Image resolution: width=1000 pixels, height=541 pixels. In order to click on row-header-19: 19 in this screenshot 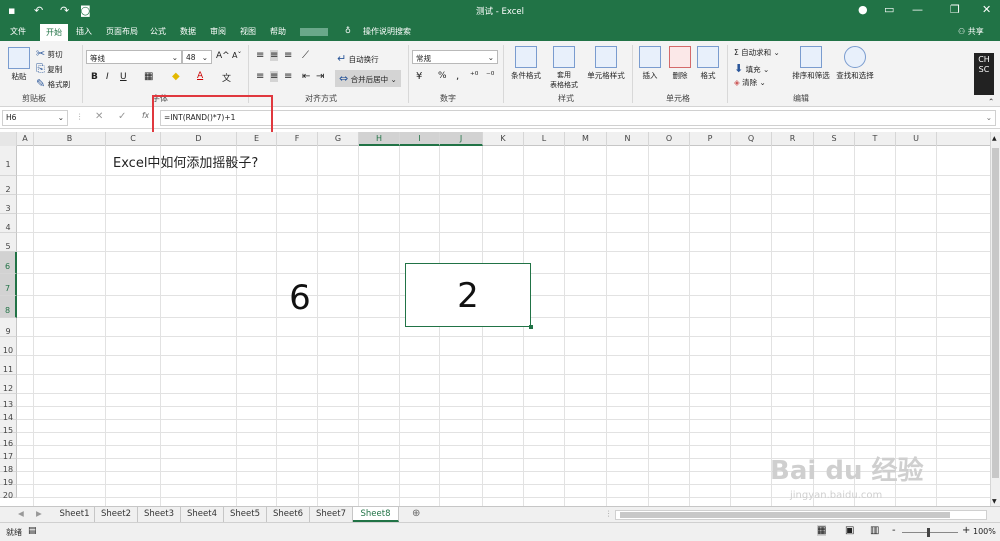, I will do `click(8, 479)`.